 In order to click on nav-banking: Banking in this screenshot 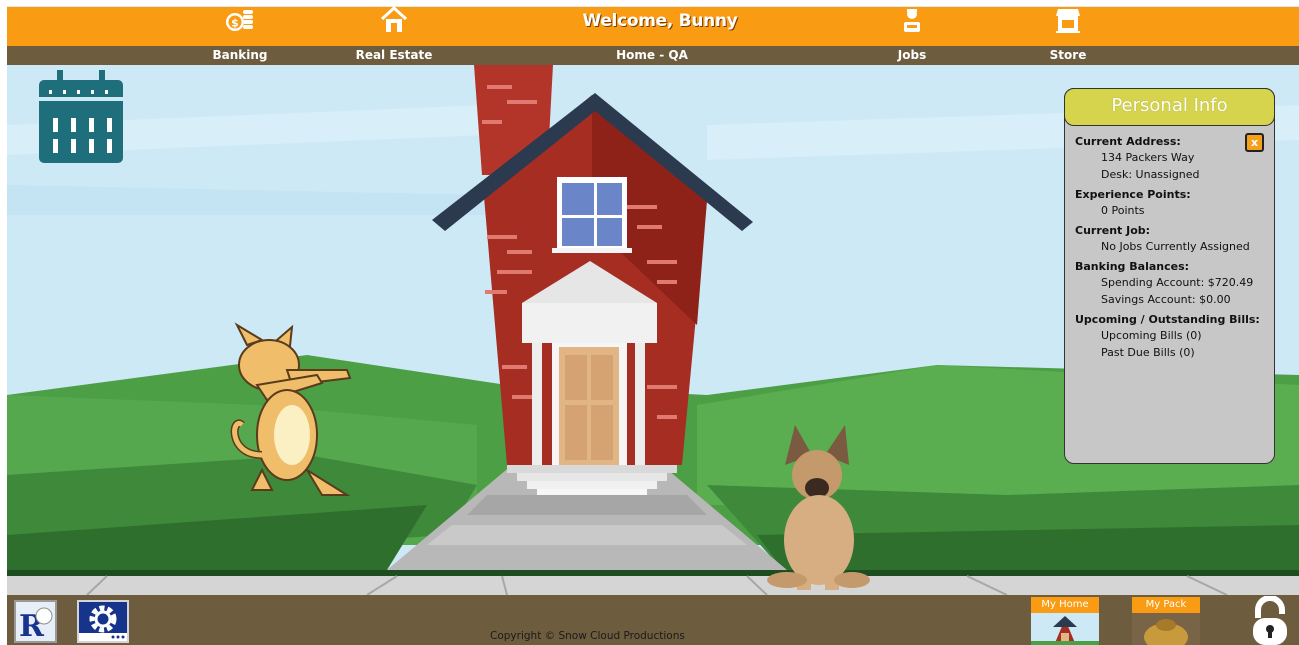, I will do `click(240, 55)`.